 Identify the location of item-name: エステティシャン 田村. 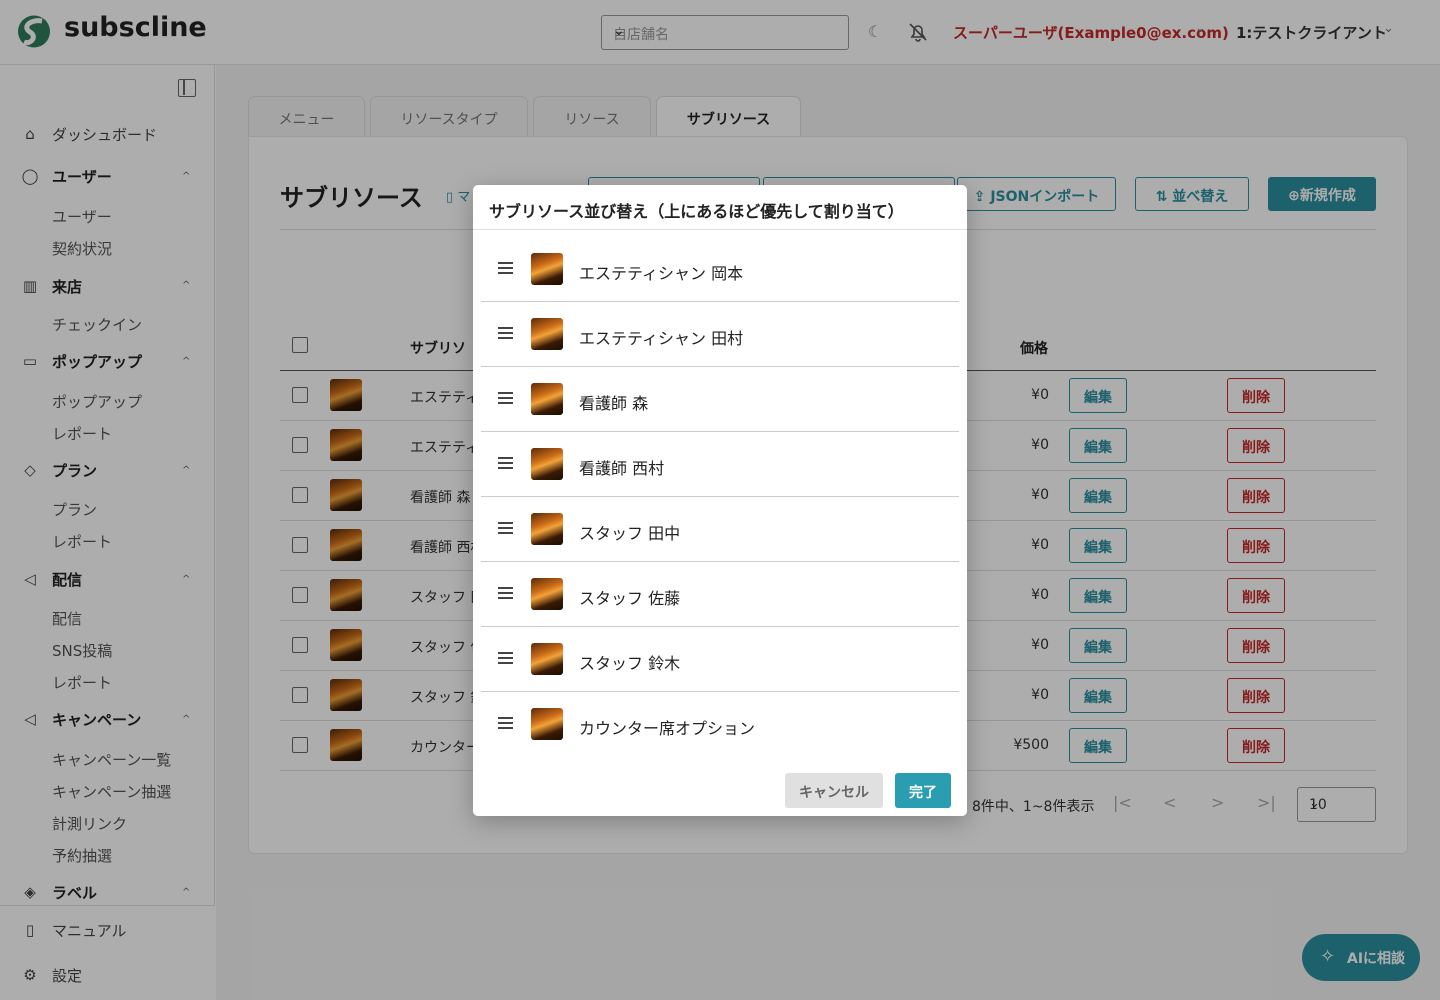
(661, 338).